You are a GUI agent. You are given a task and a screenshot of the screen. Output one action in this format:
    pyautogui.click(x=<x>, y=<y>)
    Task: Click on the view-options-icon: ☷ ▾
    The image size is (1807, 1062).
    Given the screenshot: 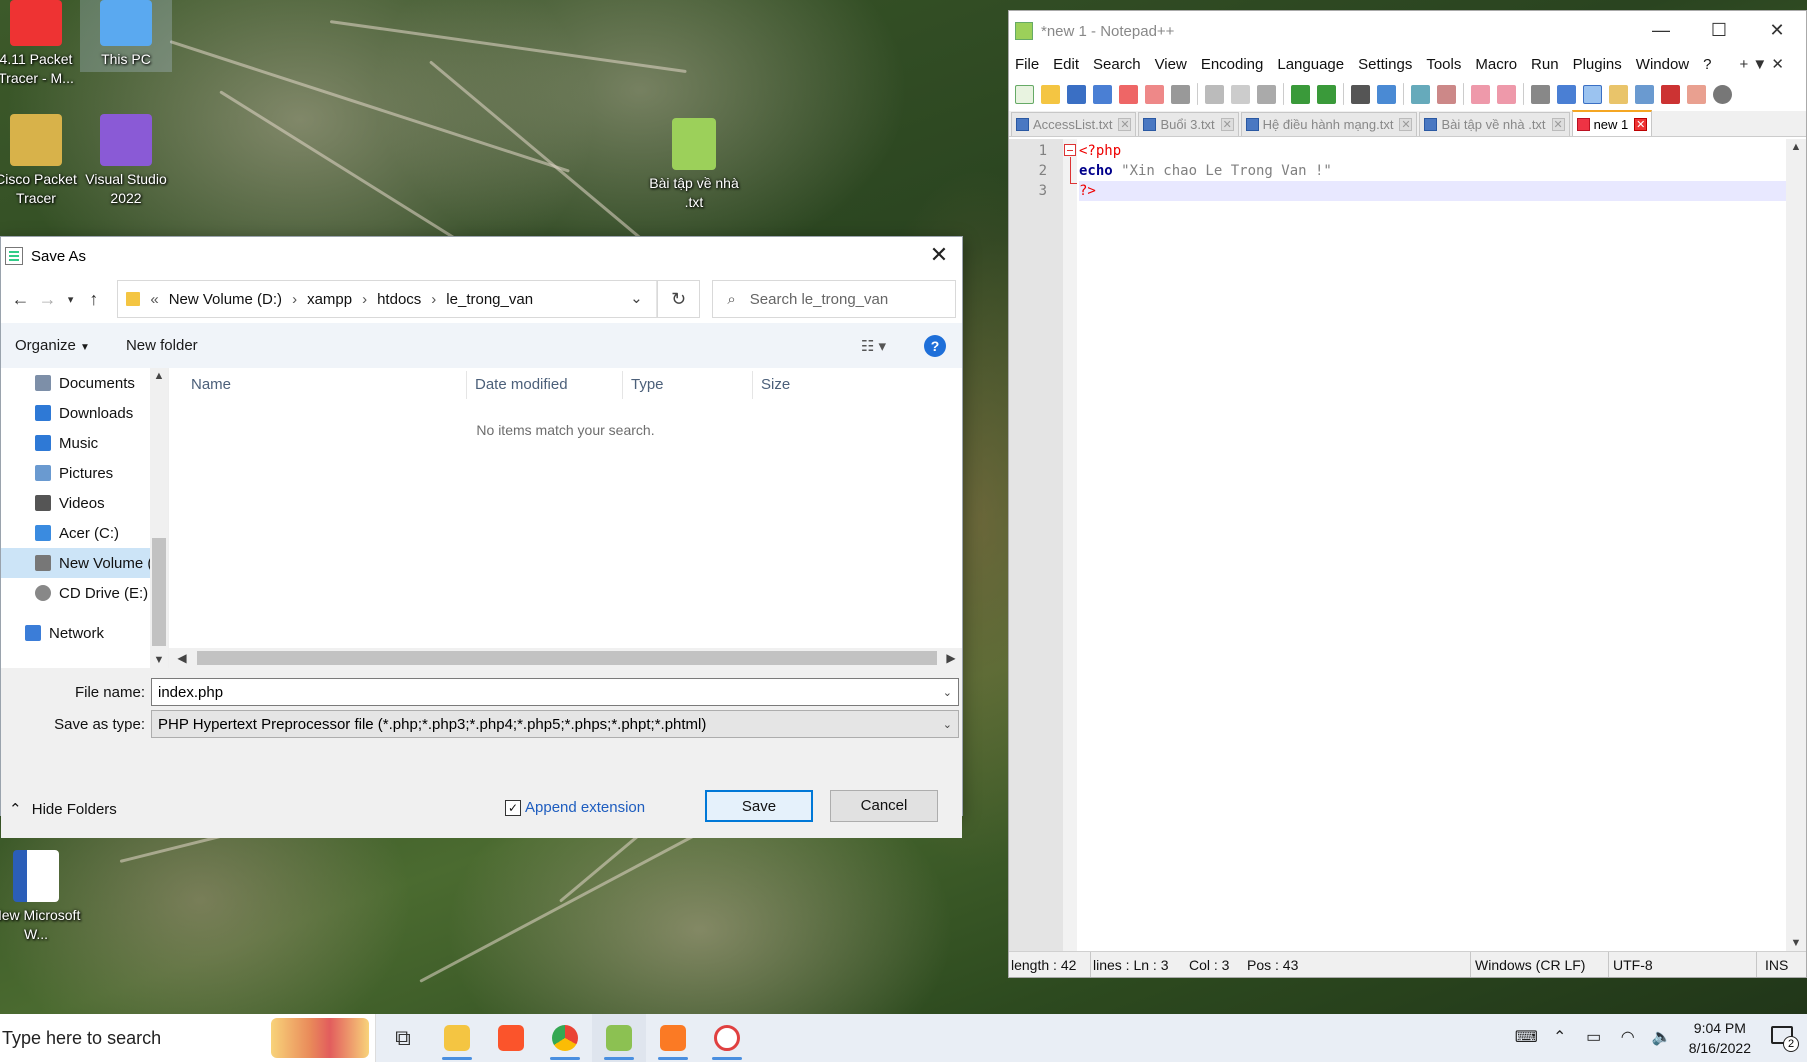 What is the action you would take?
    pyautogui.click(x=873, y=346)
    